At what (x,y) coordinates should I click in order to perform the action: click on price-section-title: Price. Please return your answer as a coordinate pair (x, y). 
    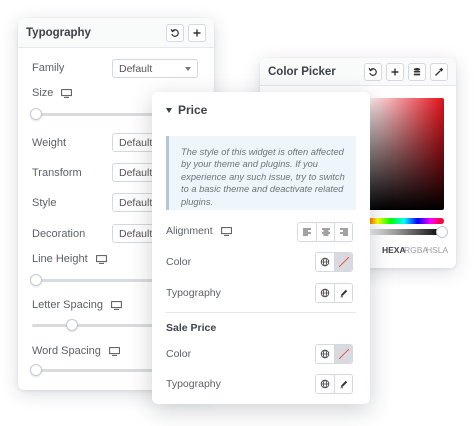
    Looking at the image, I should click on (193, 110).